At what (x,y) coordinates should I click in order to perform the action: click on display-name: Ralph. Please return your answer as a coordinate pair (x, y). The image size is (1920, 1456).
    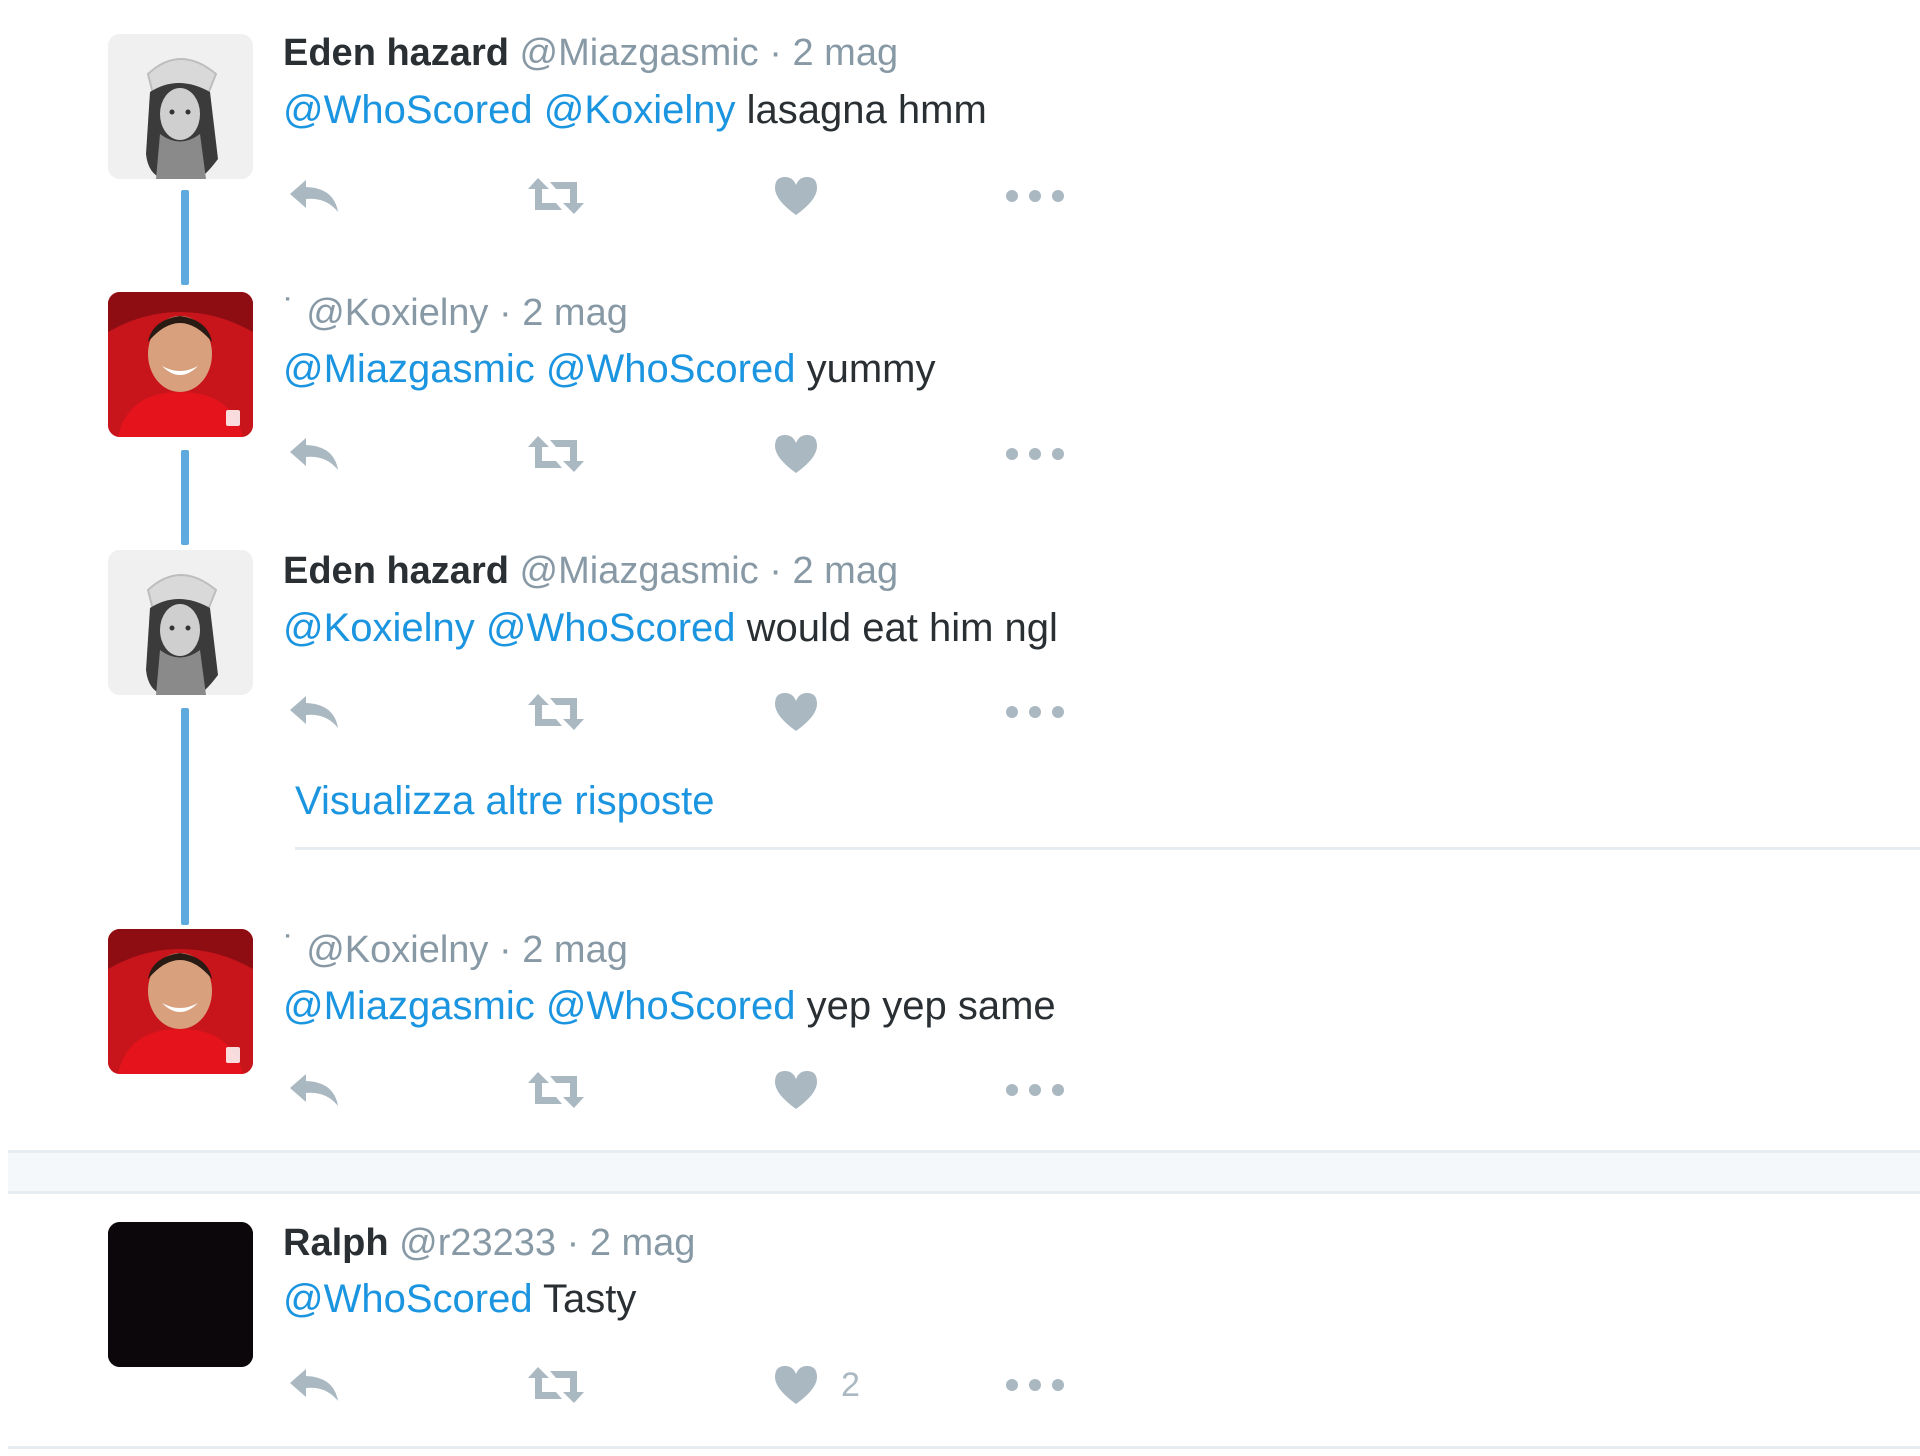
    Looking at the image, I should click on (336, 1243).